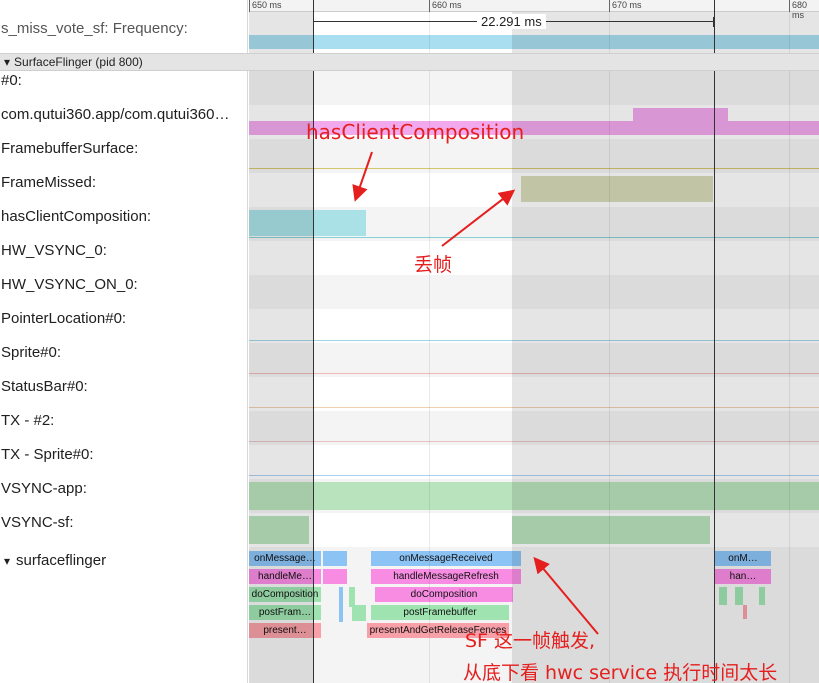 This screenshot has height=683, width=819. I want to click on track-label-8: Sprite#0:, so click(124, 353).